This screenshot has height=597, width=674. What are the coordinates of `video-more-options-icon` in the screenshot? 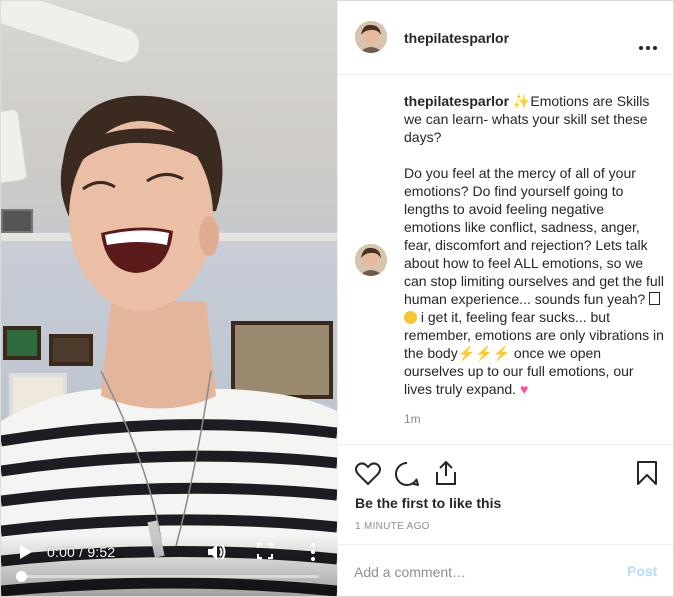 It's located at (313, 552).